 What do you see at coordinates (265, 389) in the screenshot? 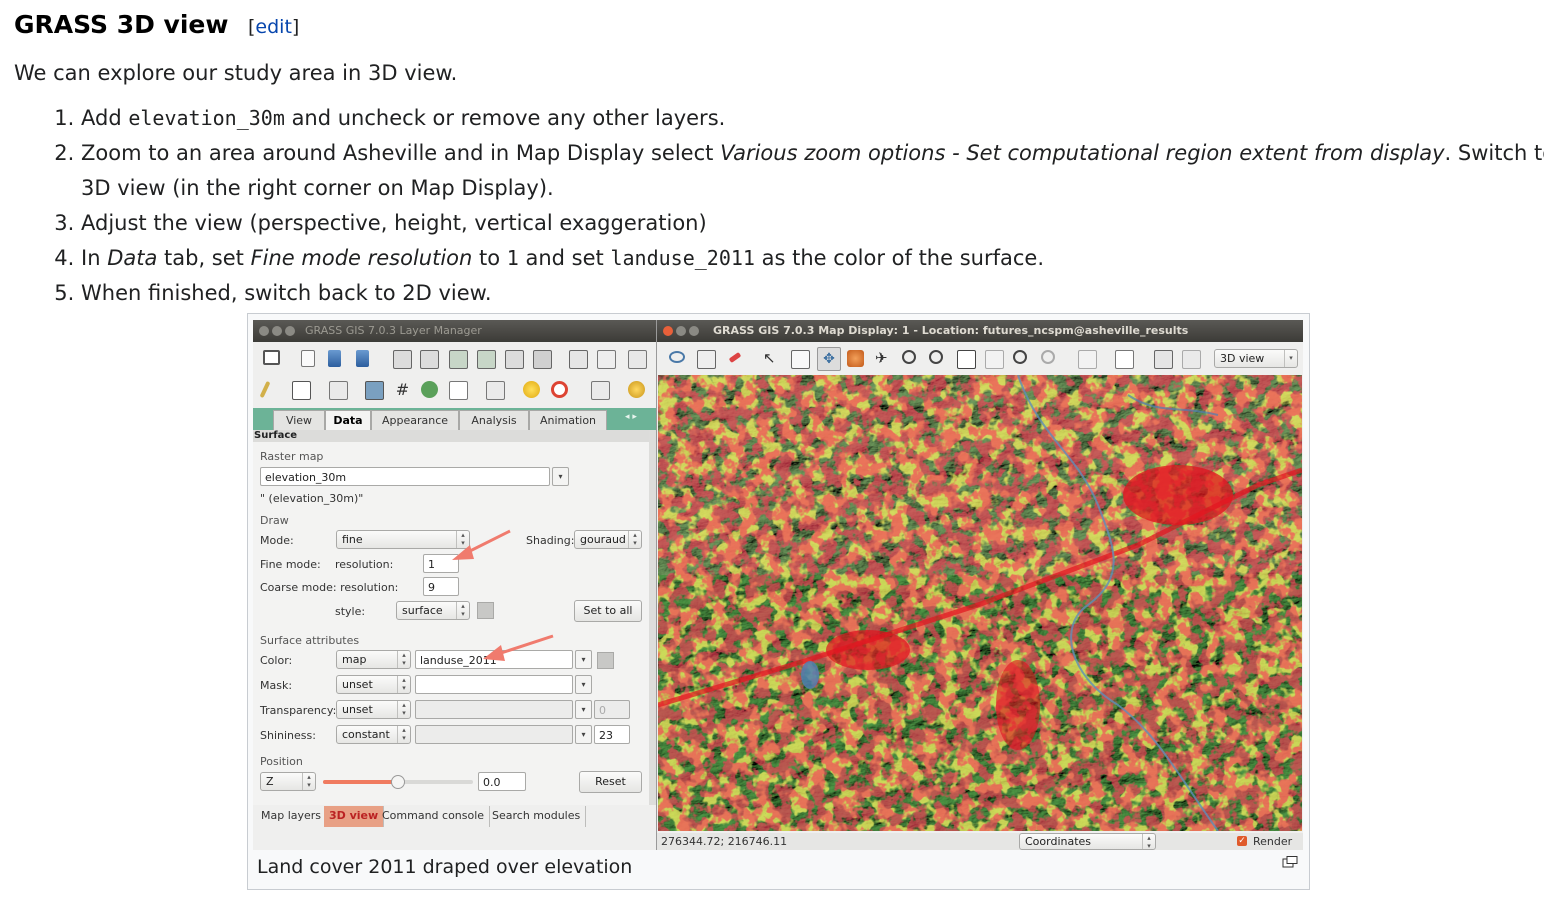
I see `pencil-icon` at bounding box center [265, 389].